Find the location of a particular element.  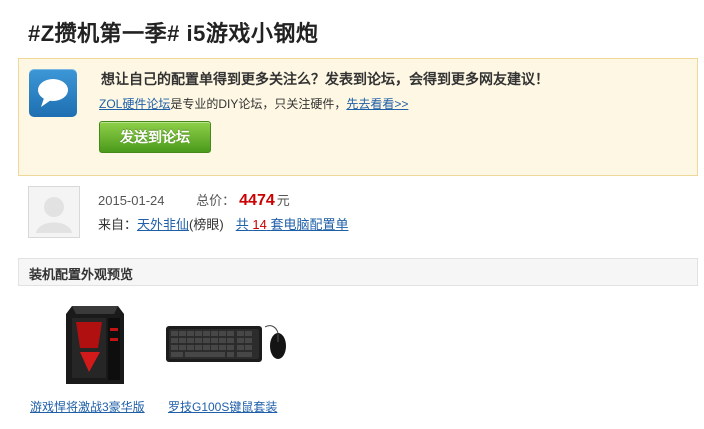

product-item-case: 游戏悍将激战3豪华版 is located at coordinates (92, 358).